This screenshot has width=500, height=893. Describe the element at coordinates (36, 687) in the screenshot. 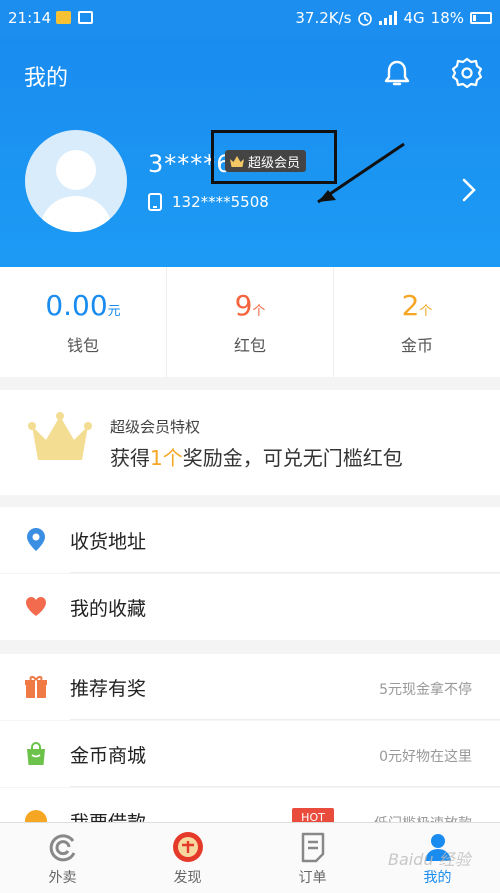

I see `gift-icon` at that location.